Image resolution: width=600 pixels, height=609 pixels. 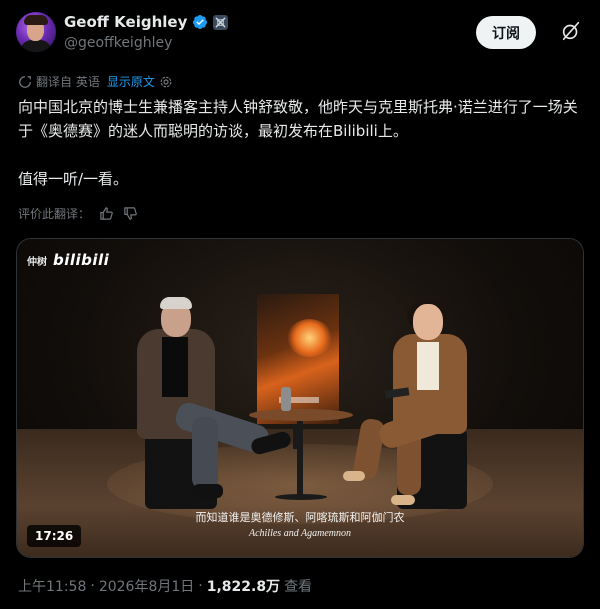 I want to click on rate-translation-label: 评价此翻译：, so click(x=54, y=214).